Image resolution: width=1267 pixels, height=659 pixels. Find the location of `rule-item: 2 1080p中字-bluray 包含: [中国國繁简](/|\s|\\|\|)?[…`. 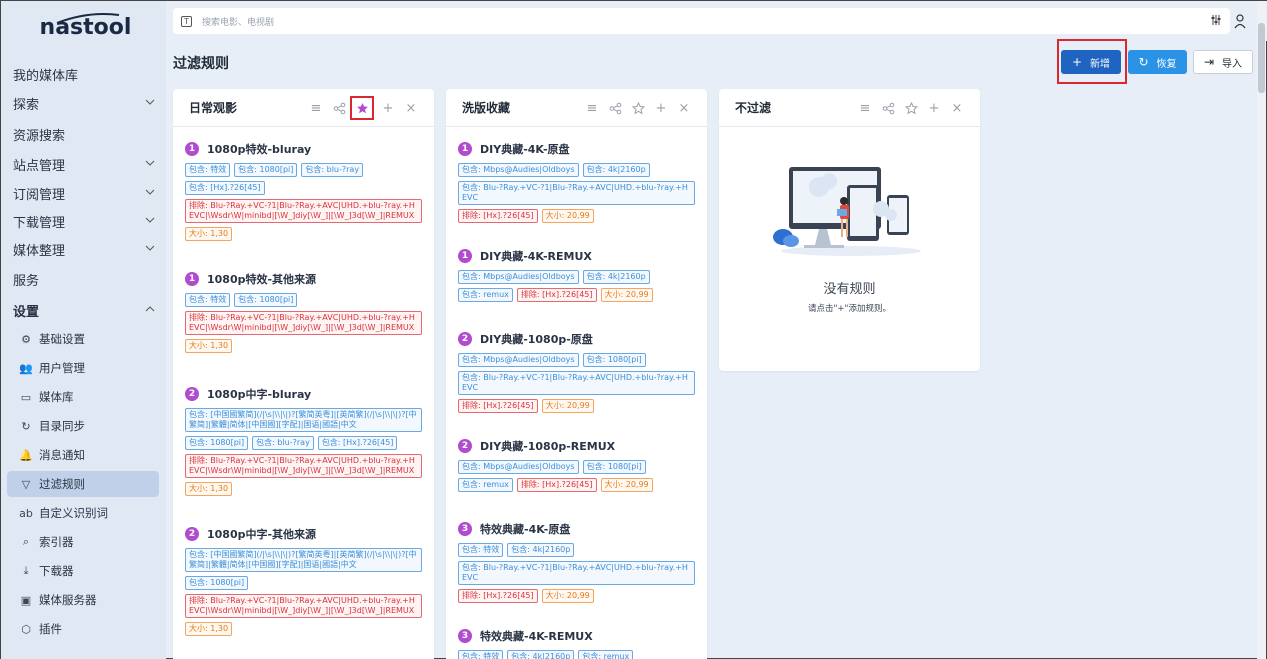

rule-item: 2 1080p中字-bluray 包含: [中国國繁简](/|\s|\\|\|)?[… is located at coordinates (303, 443).